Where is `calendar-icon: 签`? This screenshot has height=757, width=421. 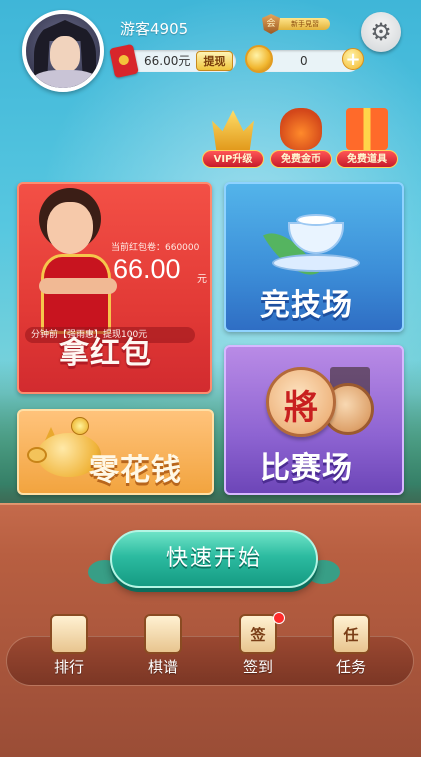
calendar-icon: 签 is located at coordinates (258, 634).